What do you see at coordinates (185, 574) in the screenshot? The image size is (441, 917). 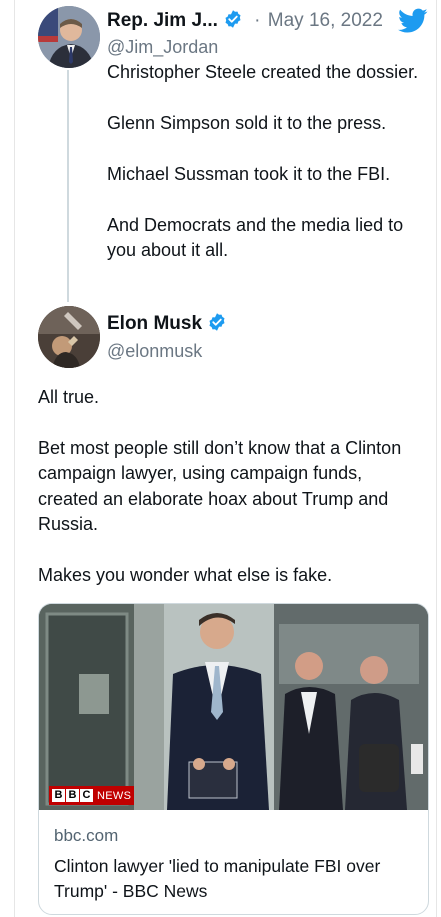 I see `tweet2-paragraph: Makes you wonder what else is fake.` at bounding box center [185, 574].